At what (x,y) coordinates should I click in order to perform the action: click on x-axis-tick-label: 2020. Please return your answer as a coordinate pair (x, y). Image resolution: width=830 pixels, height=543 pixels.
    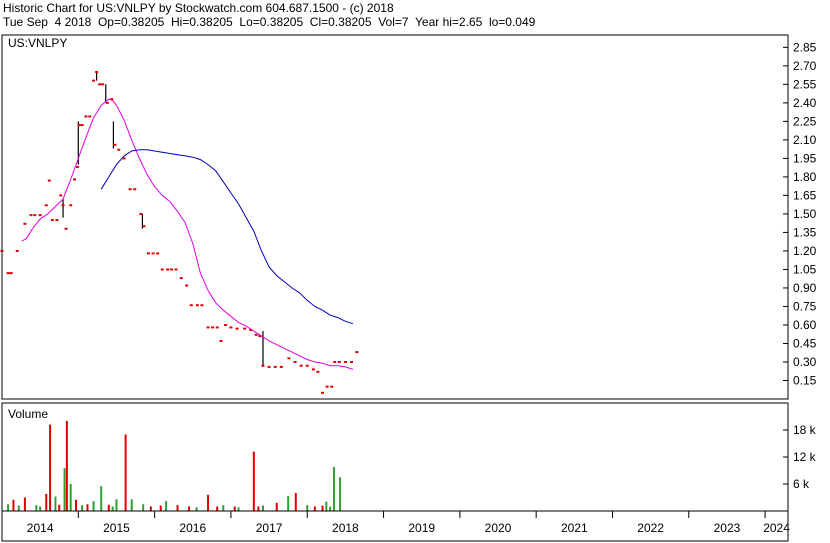
    Looking at the image, I should click on (498, 528).